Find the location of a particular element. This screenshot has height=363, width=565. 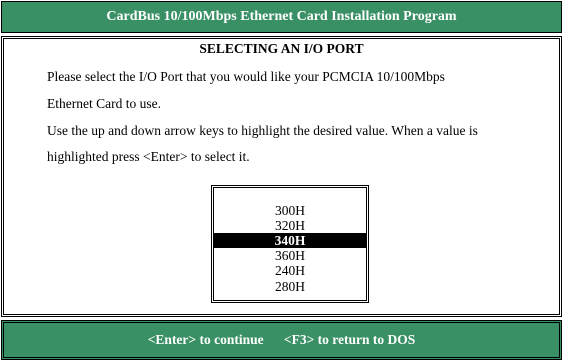

port-option-240h: 240H is located at coordinates (290, 270).